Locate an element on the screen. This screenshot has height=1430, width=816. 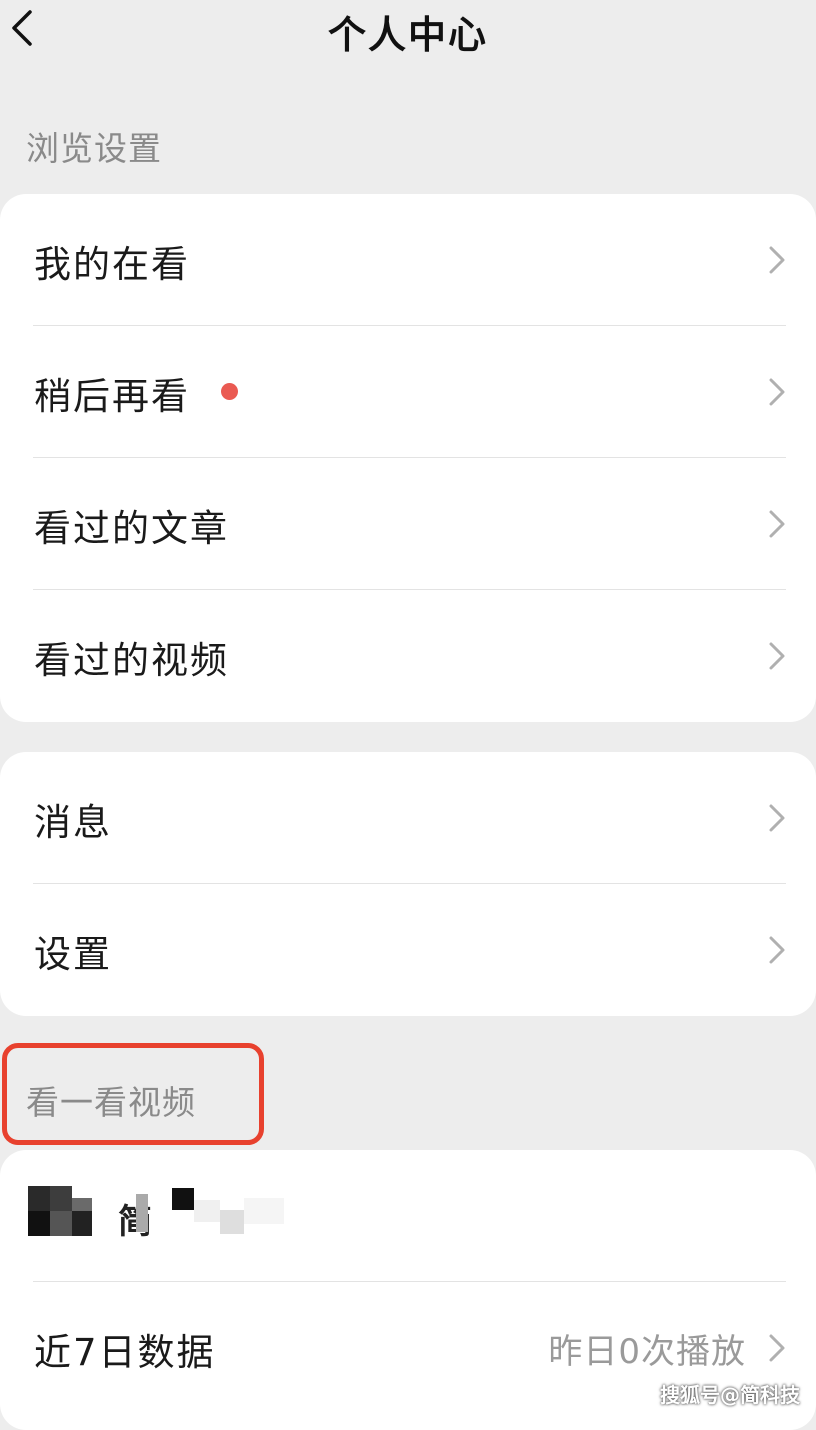
row-viewed-articles: 看过的文章 is located at coordinates (408, 524).